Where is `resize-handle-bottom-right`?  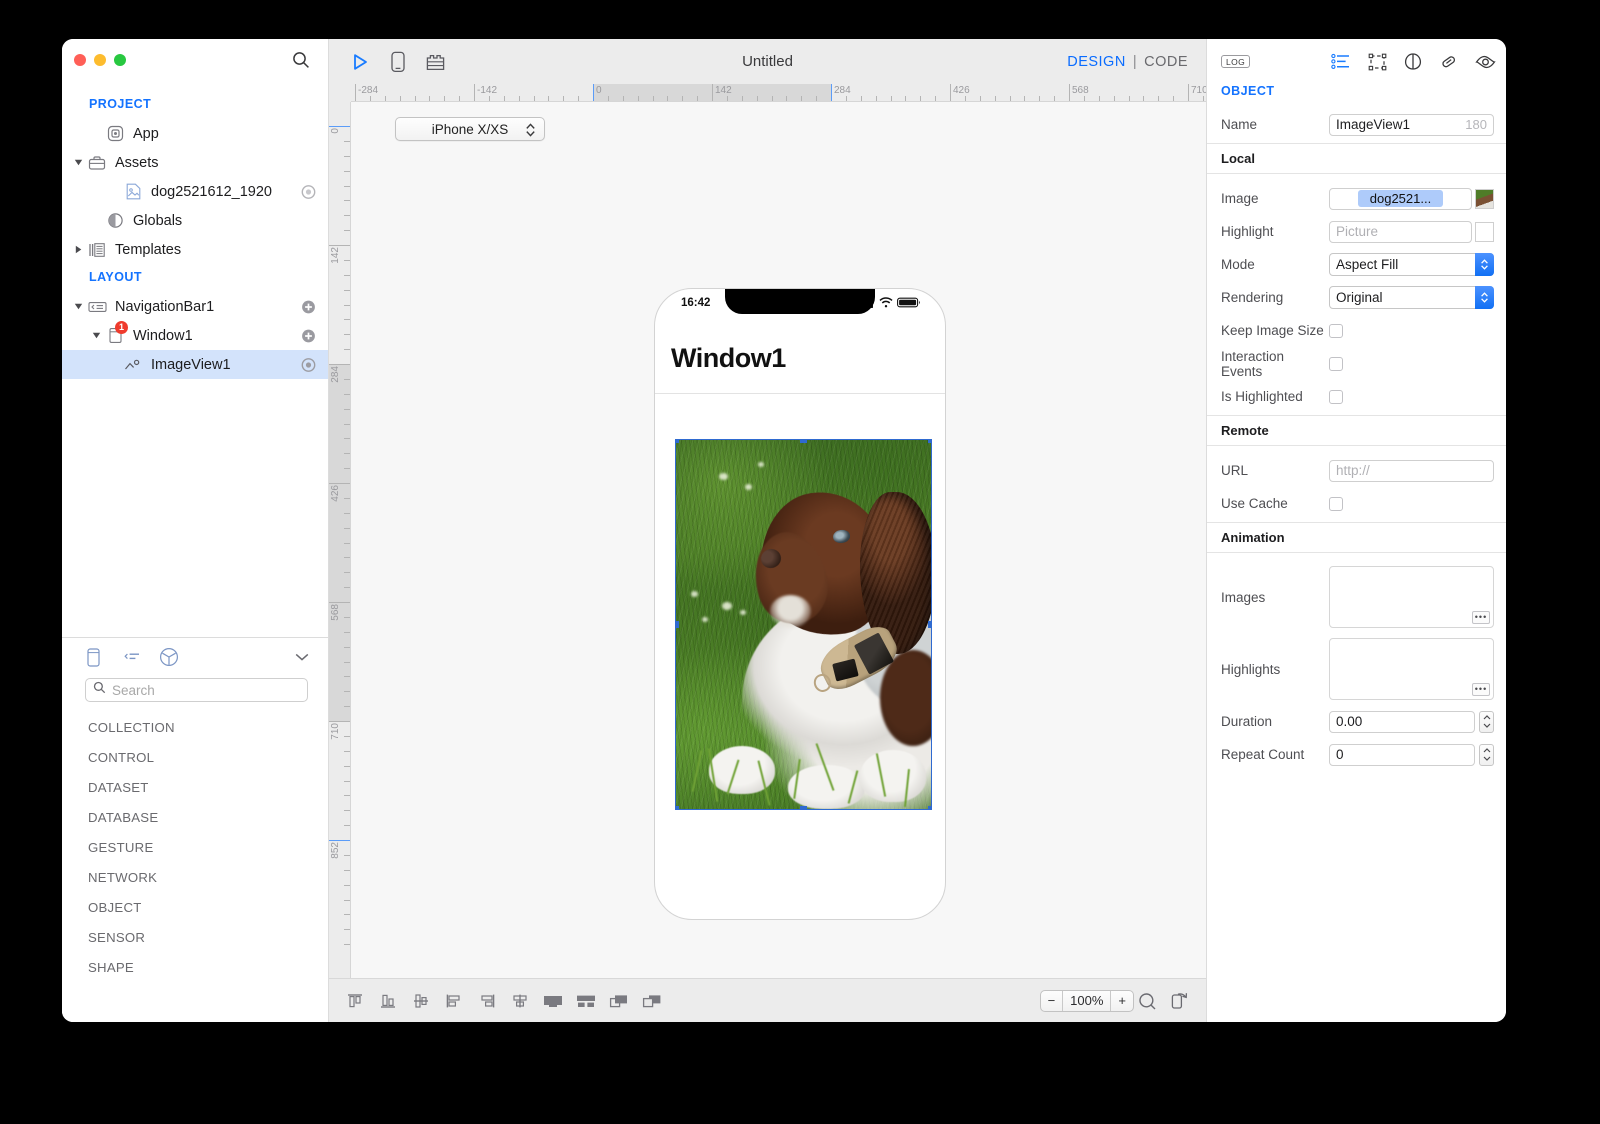
resize-handle-bottom-right is located at coordinates (929, 807).